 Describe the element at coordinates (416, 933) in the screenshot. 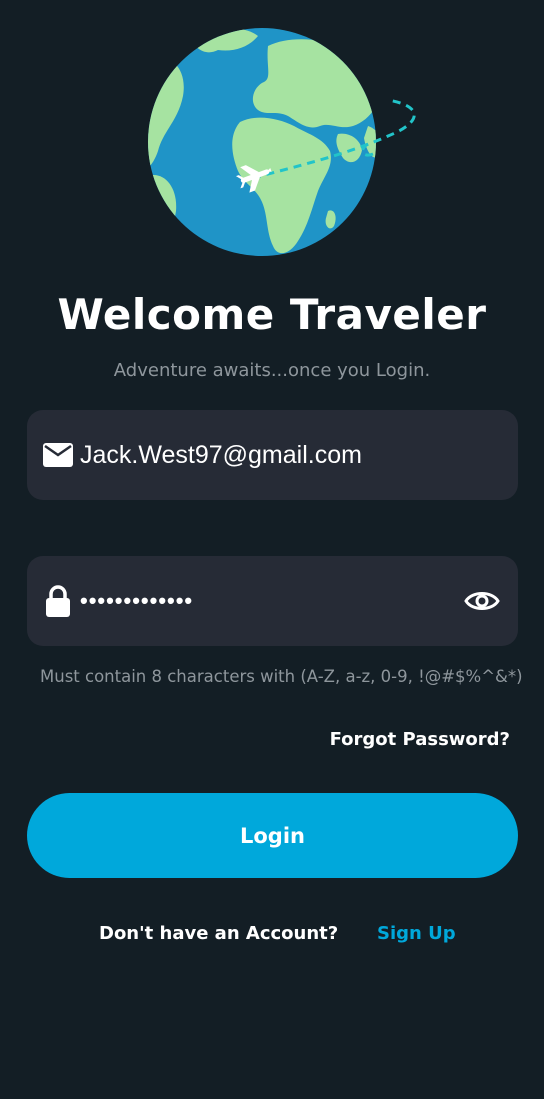

I see `sign-up-link: Sign Up` at that location.